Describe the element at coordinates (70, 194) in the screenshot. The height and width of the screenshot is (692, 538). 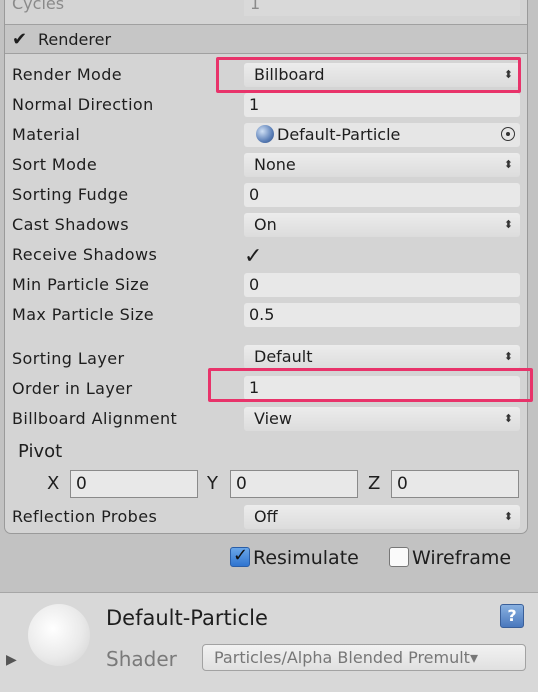
I see `sorting-fudge-label: Sorting Fudge` at that location.